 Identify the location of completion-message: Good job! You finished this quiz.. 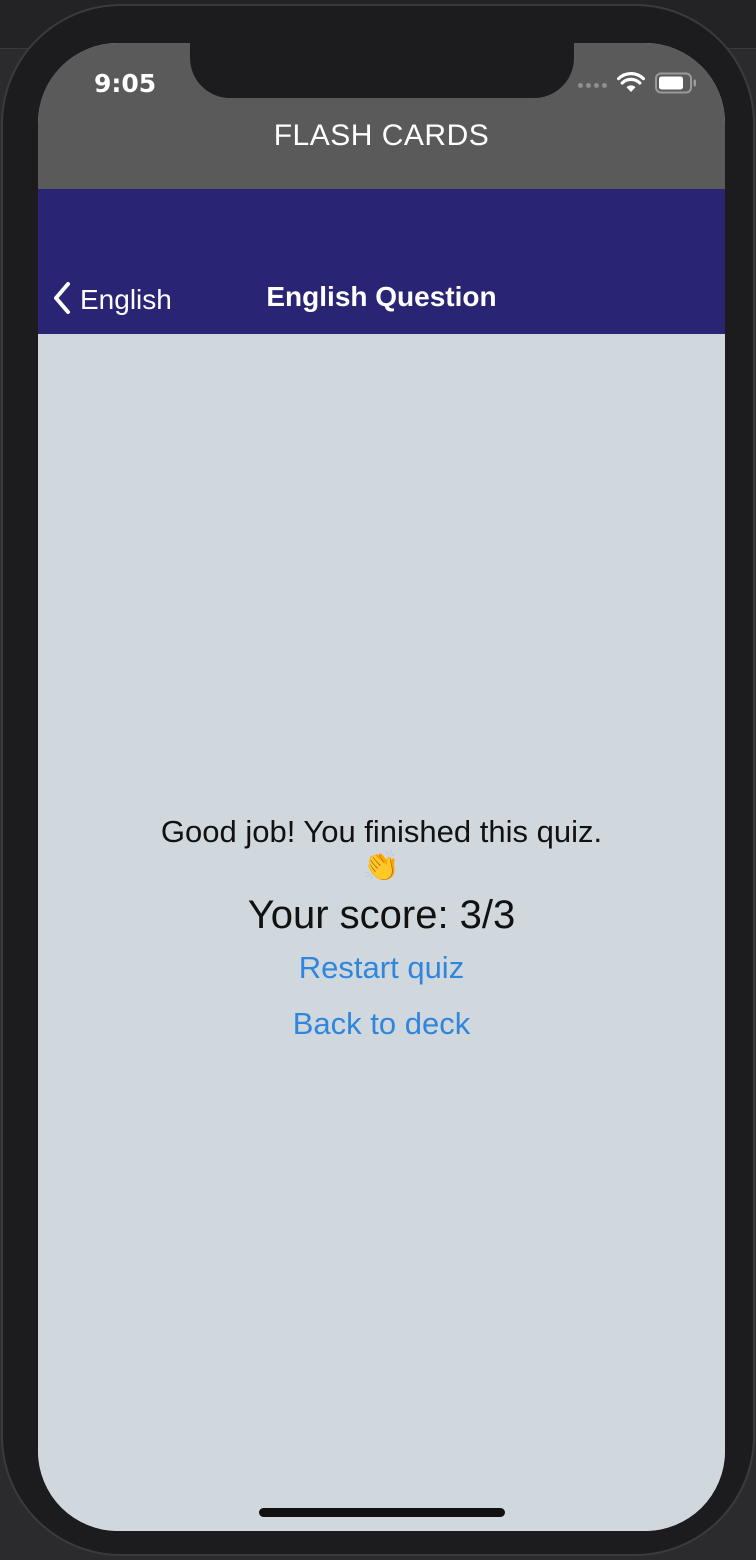
(381, 831).